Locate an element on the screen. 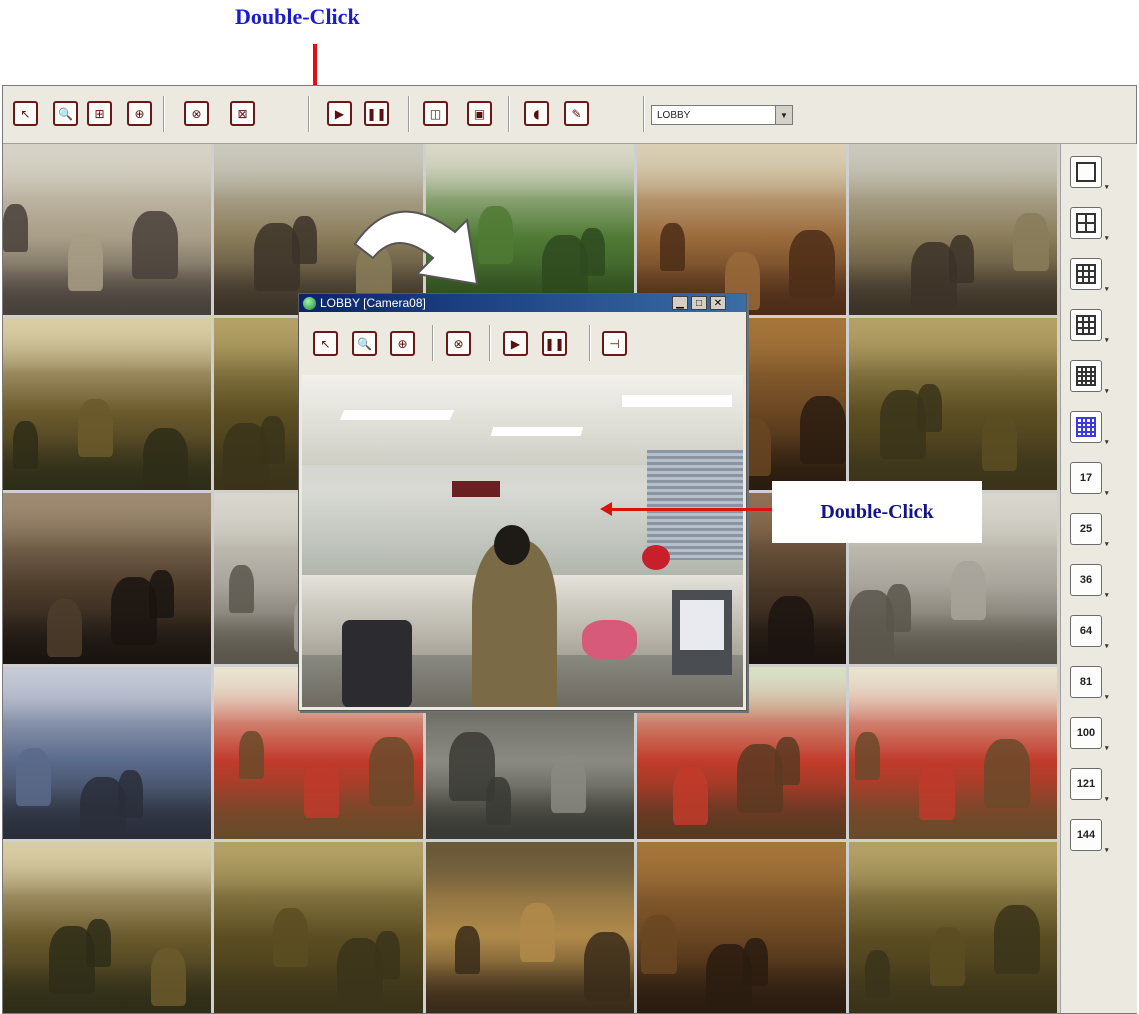 This screenshot has width=1139, height=1014. sequence-button: ◫ is located at coordinates (435, 113).